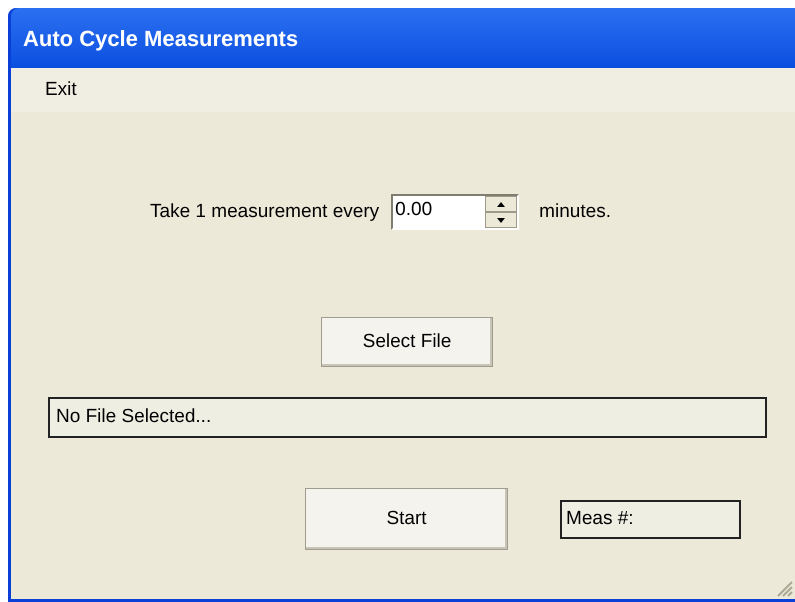  Describe the element at coordinates (407, 342) in the screenshot. I see `select-file-button: Select File` at that location.